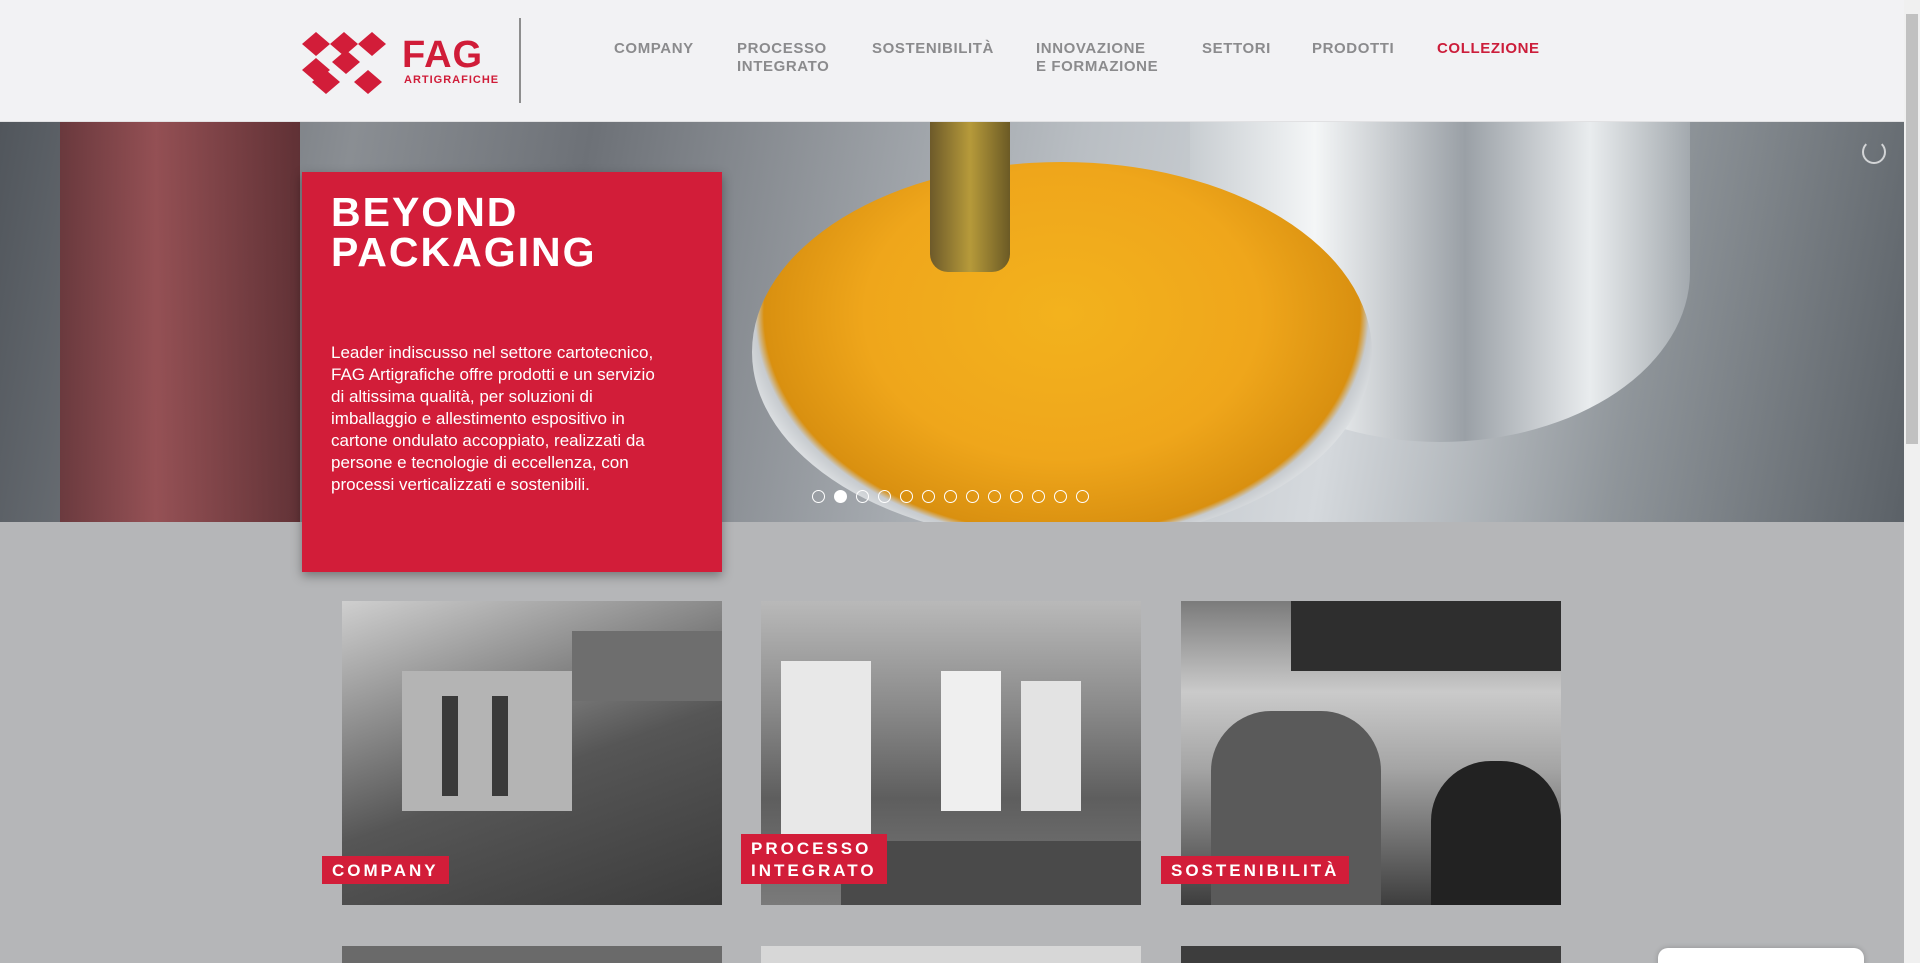 Image resolution: width=1920 pixels, height=963 pixels. What do you see at coordinates (1353, 49) in the screenshot?
I see `nav-prodotti: PRODOTTI` at bounding box center [1353, 49].